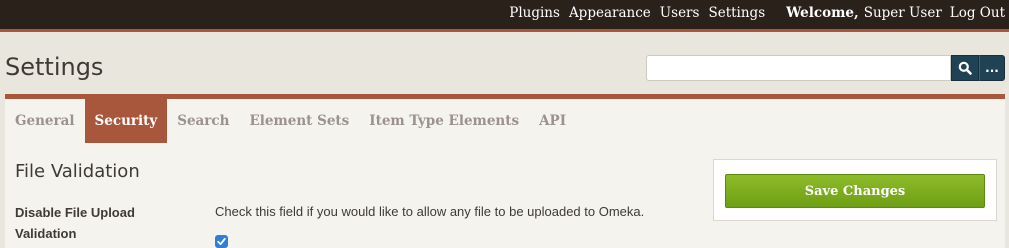 This screenshot has height=248, width=1009. Describe the element at coordinates (534, 13) in the screenshot. I see `nav-plugins: Plugins` at that location.